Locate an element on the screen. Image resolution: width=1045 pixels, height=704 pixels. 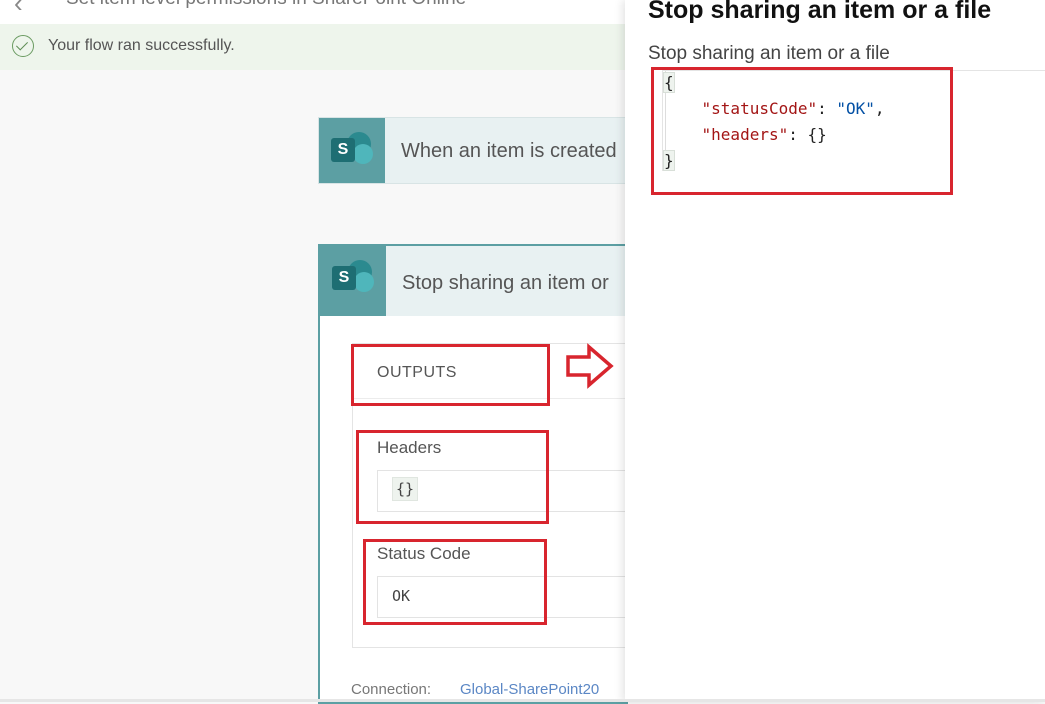
connection-link: Global-SharePoint20 is located at coordinates (529, 689).